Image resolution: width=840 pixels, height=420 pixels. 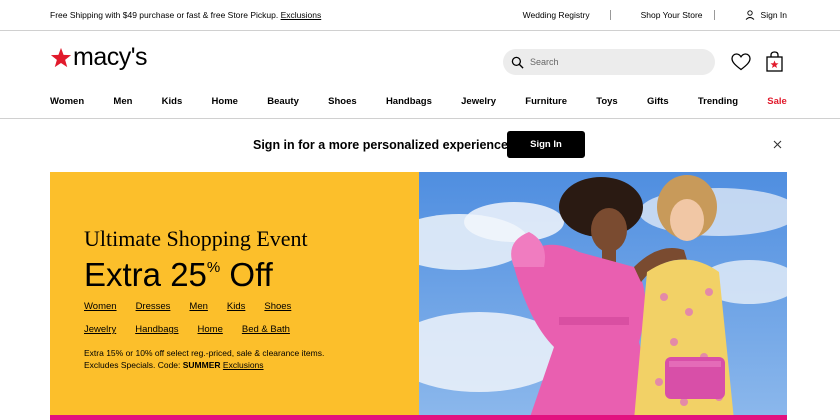 What do you see at coordinates (672, 15) in the screenshot?
I see `shop-your-store-link: Shop Your Store` at bounding box center [672, 15].